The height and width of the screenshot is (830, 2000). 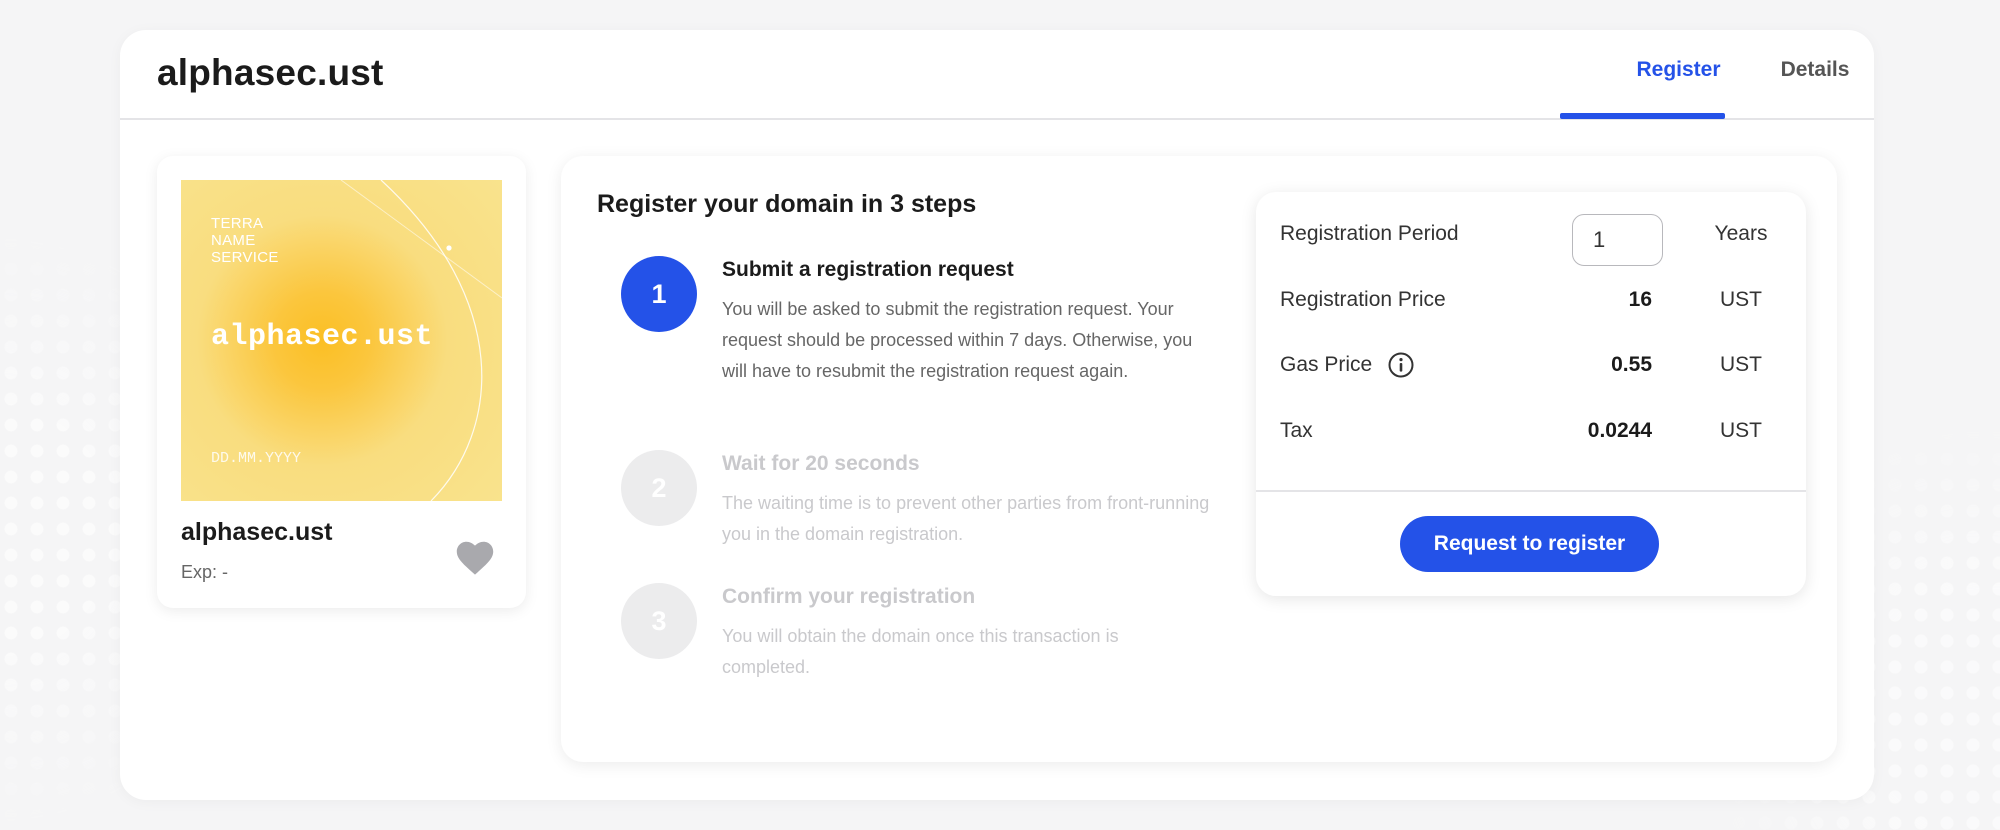 What do you see at coordinates (1640, 299) in the screenshot?
I see `registration-price-value: 16` at bounding box center [1640, 299].